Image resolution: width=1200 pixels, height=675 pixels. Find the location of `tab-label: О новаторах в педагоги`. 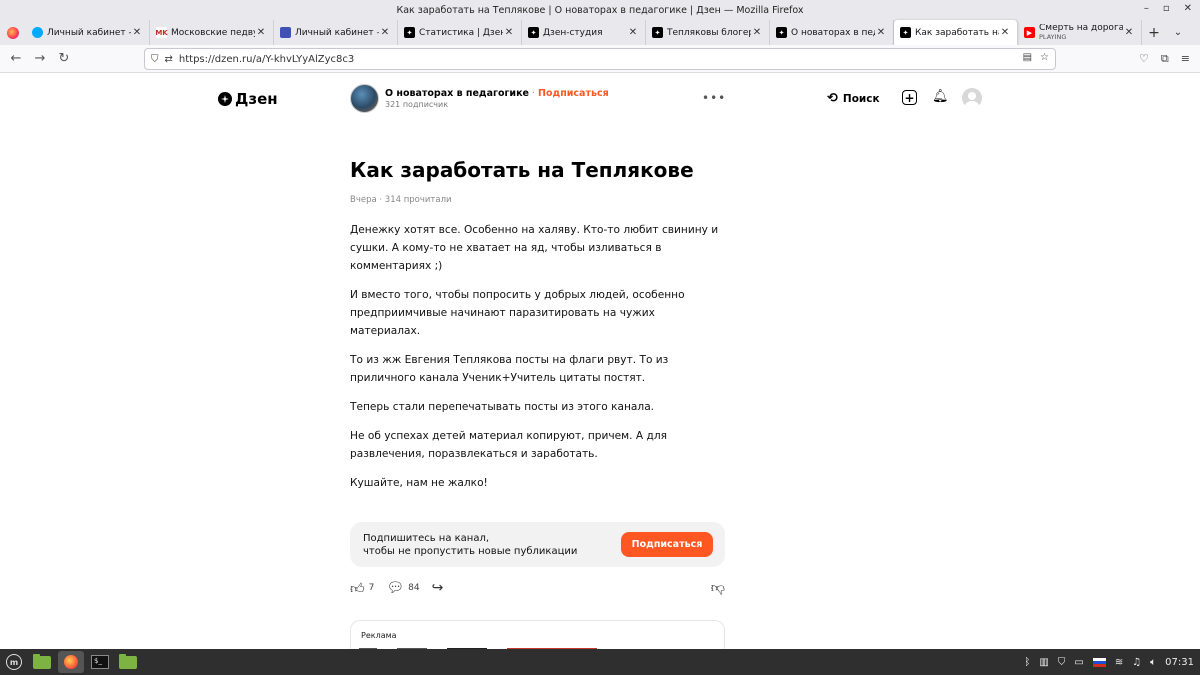

tab-label: О новаторах в педагоги is located at coordinates (833, 32).